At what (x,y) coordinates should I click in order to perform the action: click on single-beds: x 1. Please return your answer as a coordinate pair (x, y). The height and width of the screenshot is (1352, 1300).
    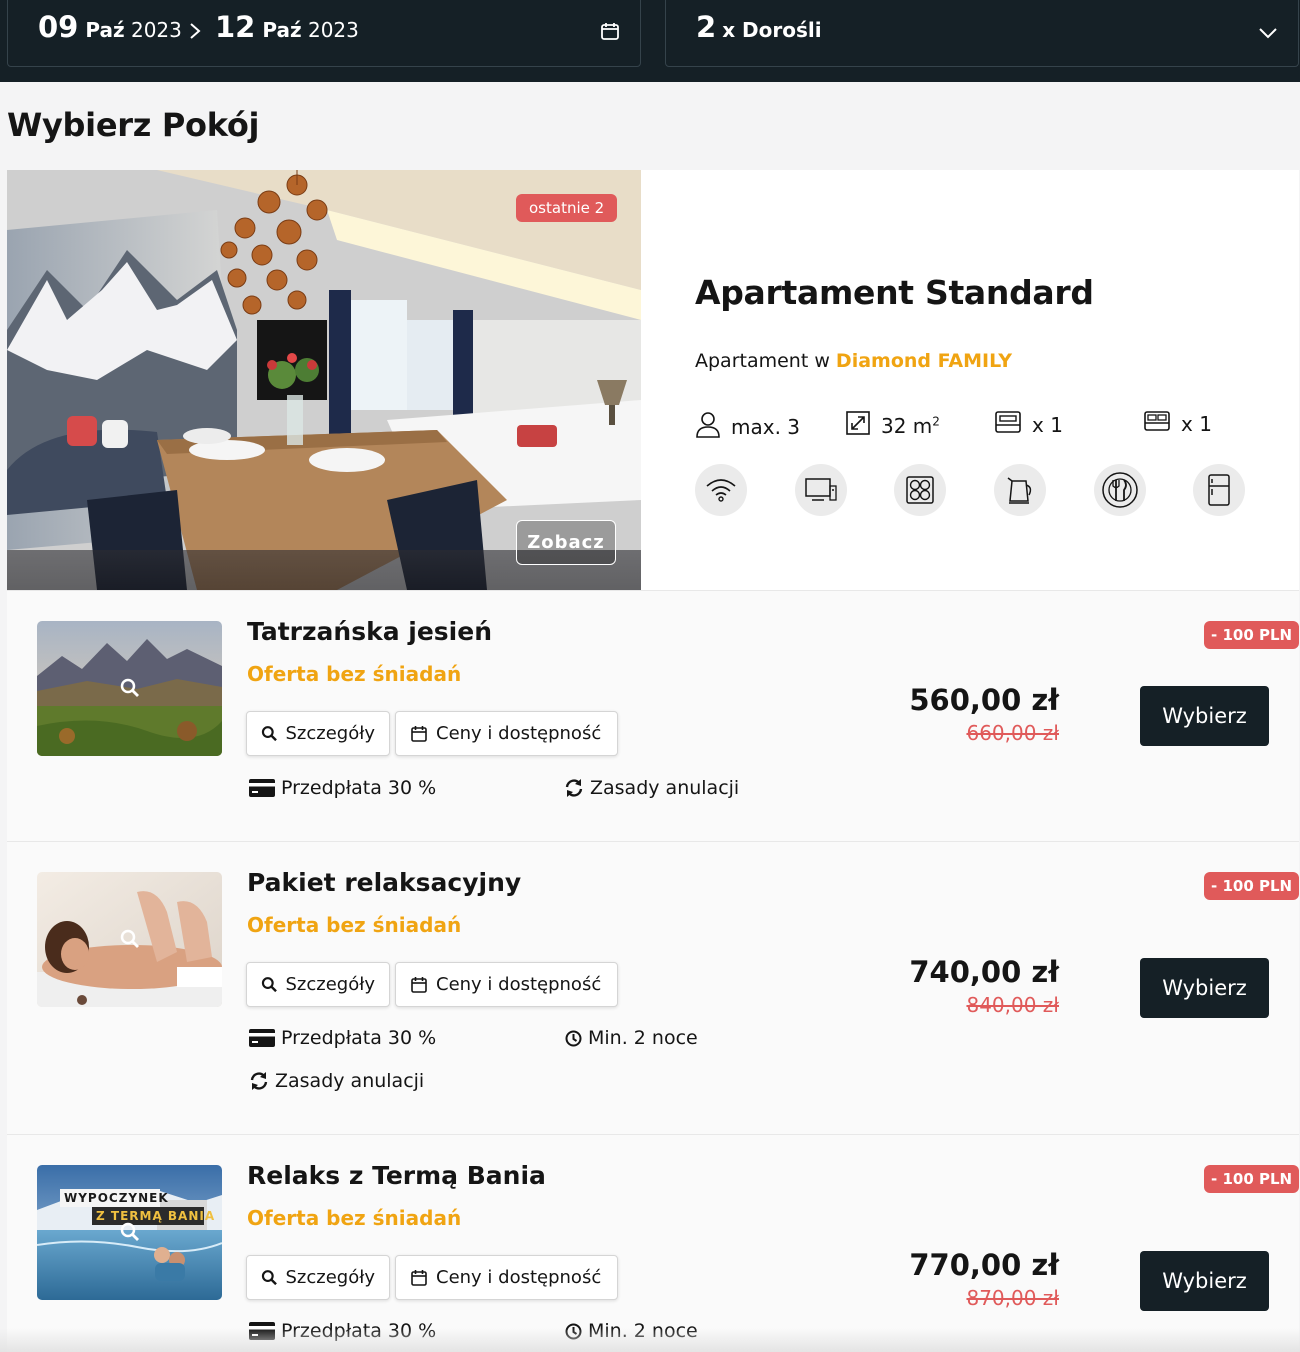
    Looking at the image, I should click on (1028, 424).